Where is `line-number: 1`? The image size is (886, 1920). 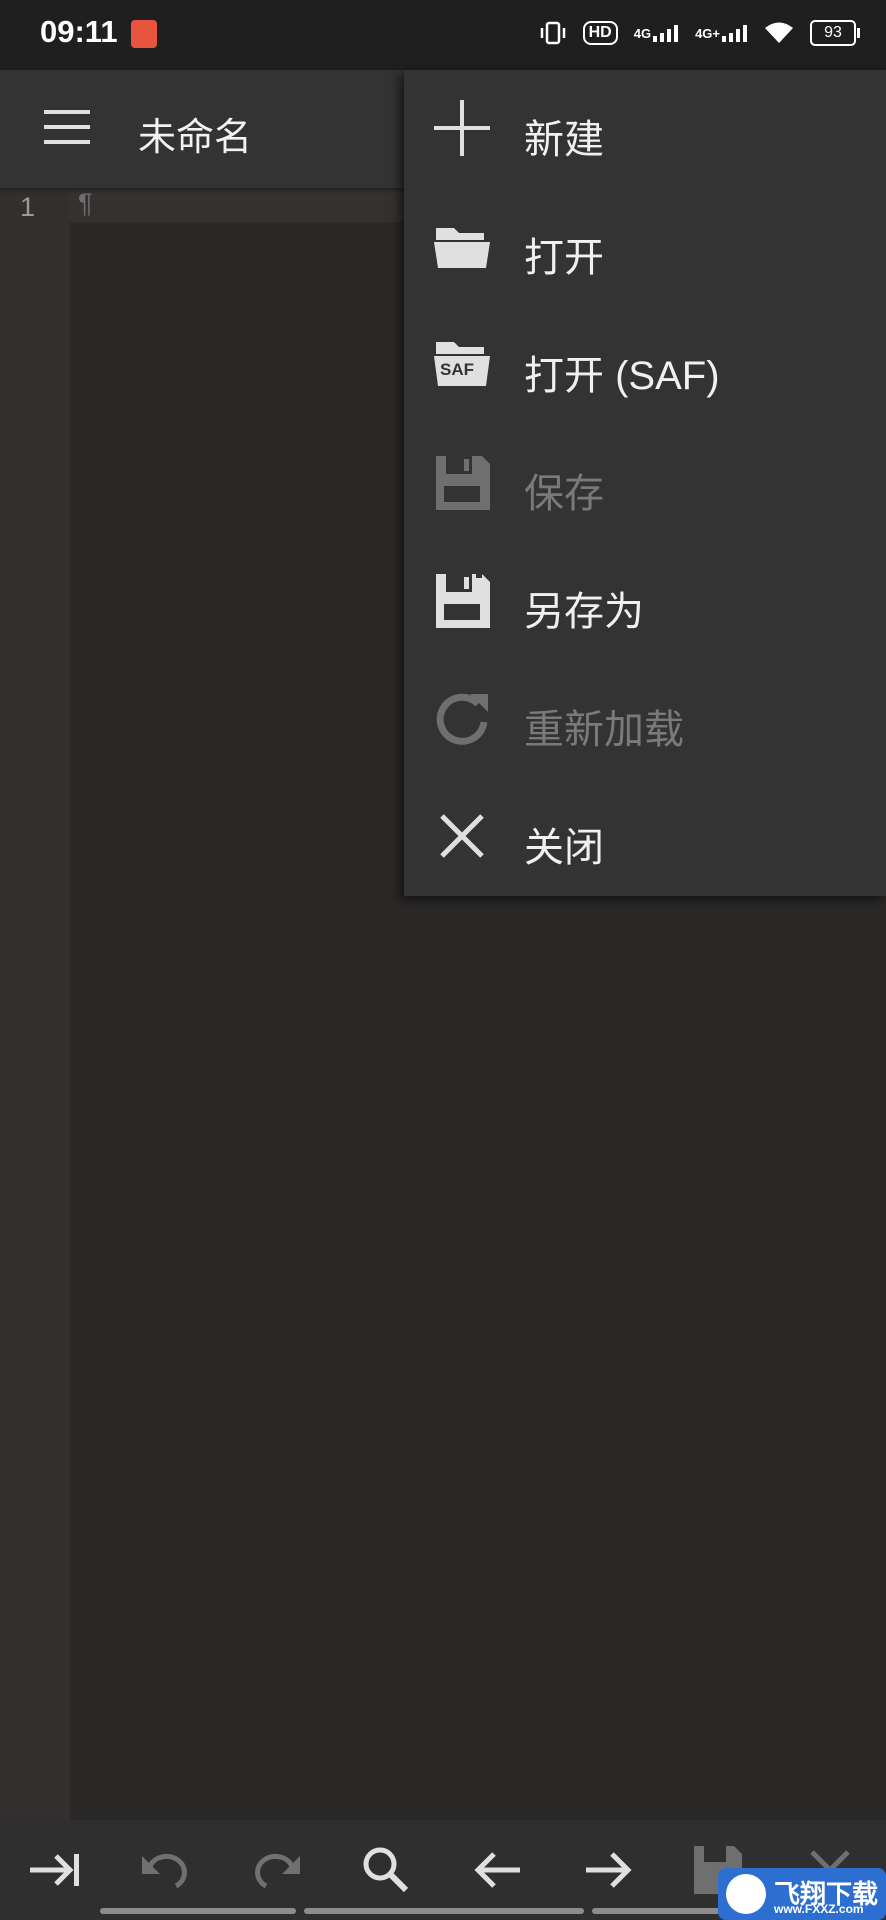
line-number: 1 is located at coordinates (28, 207).